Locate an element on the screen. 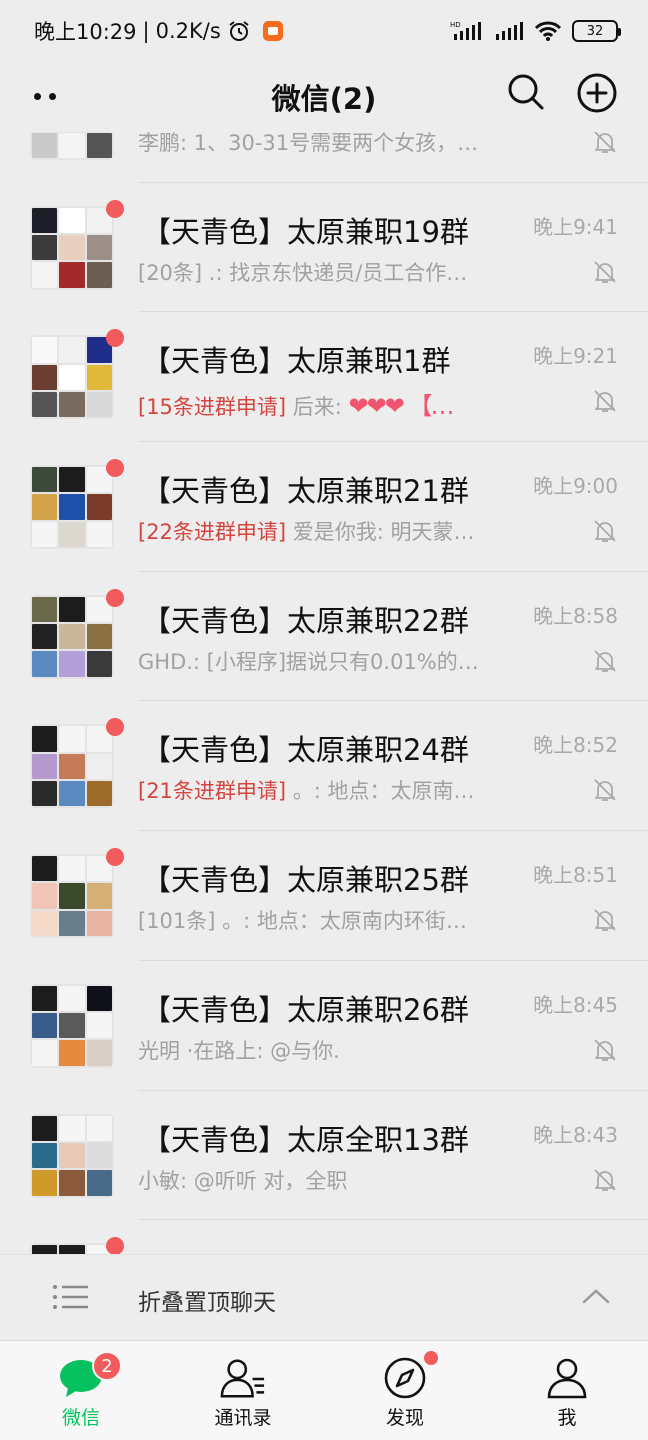 The image size is (648, 1440). status-time: 晚上10:29 is located at coordinates (85, 32).